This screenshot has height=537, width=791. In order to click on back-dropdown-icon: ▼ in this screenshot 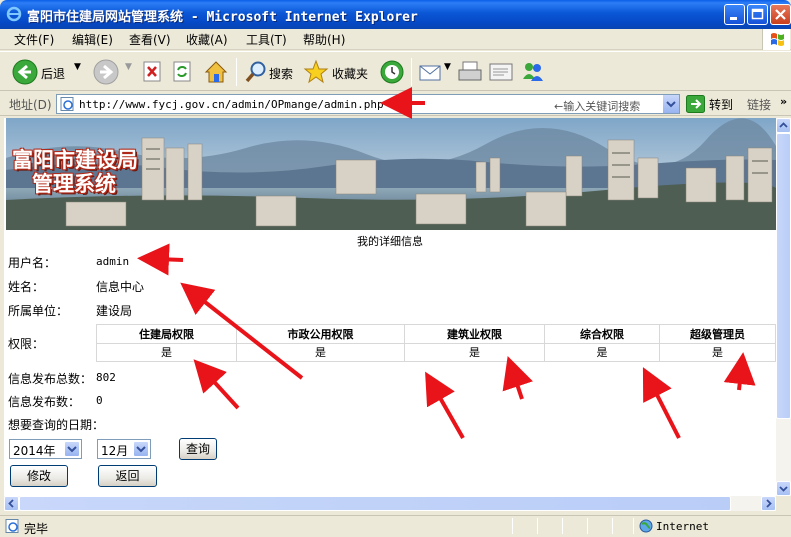, I will do `click(77, 67)`.